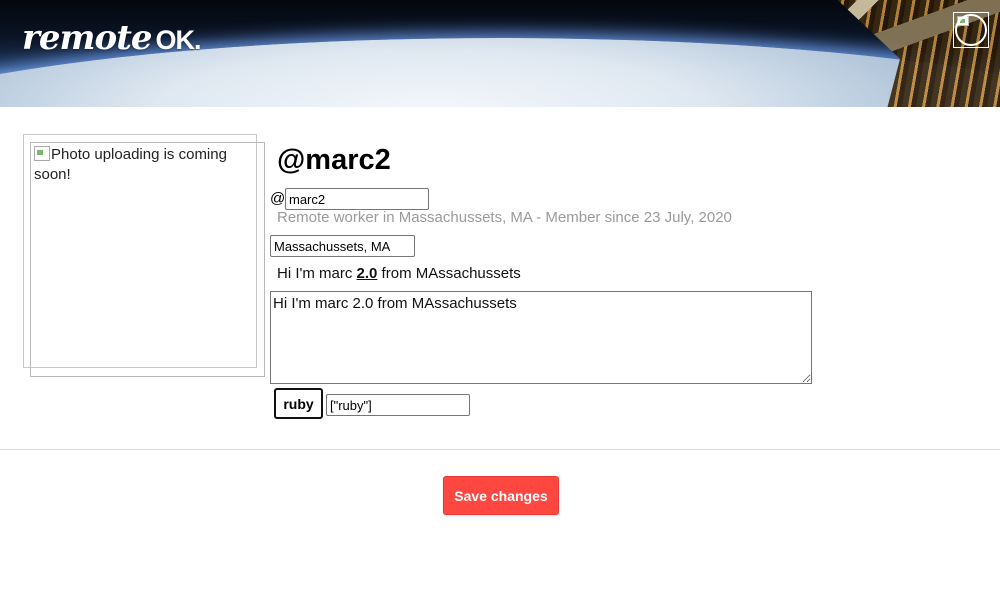 The height and width of the screenshot is (600, 1000). What do you see at coordinates (42, 153) in the screenshot?
I see `broken-image-icon` at bounding box center [42, 153].